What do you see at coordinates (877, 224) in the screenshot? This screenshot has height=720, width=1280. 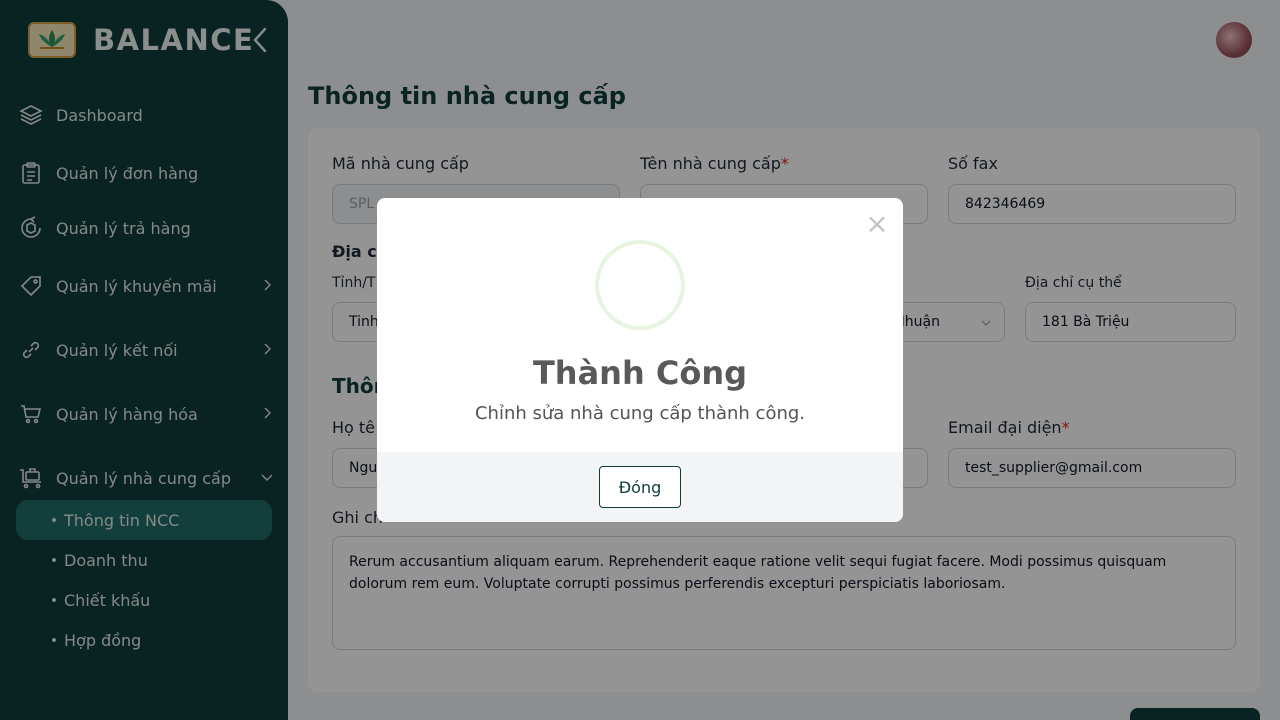 I see `close-icon: ×` at bounding box center [877, 224].